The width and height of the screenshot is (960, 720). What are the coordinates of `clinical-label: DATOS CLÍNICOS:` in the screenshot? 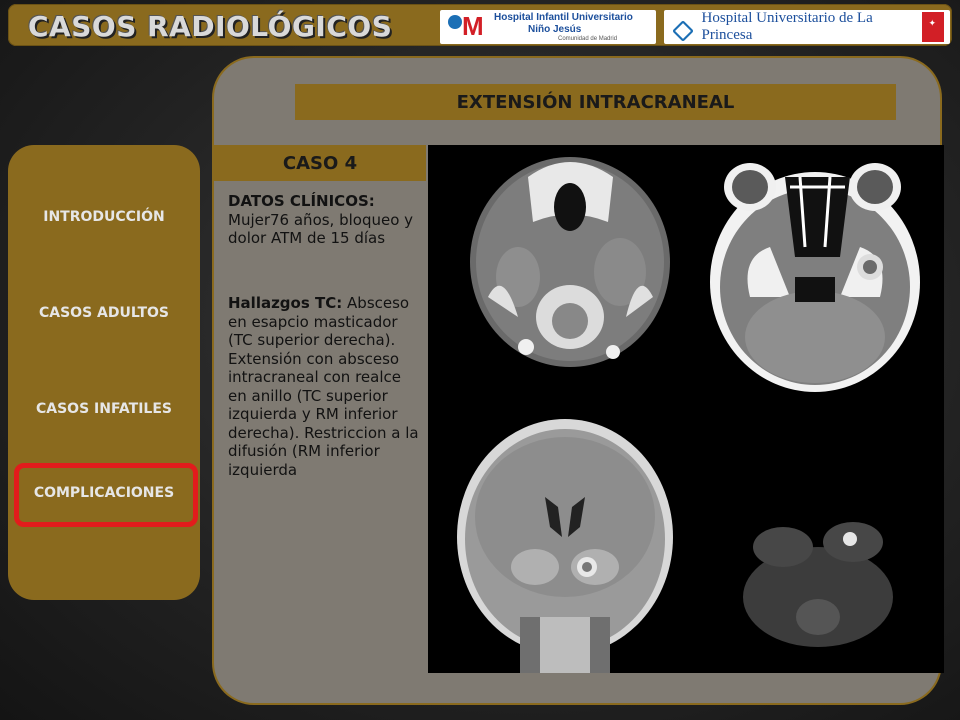 It's located at (301, 201).